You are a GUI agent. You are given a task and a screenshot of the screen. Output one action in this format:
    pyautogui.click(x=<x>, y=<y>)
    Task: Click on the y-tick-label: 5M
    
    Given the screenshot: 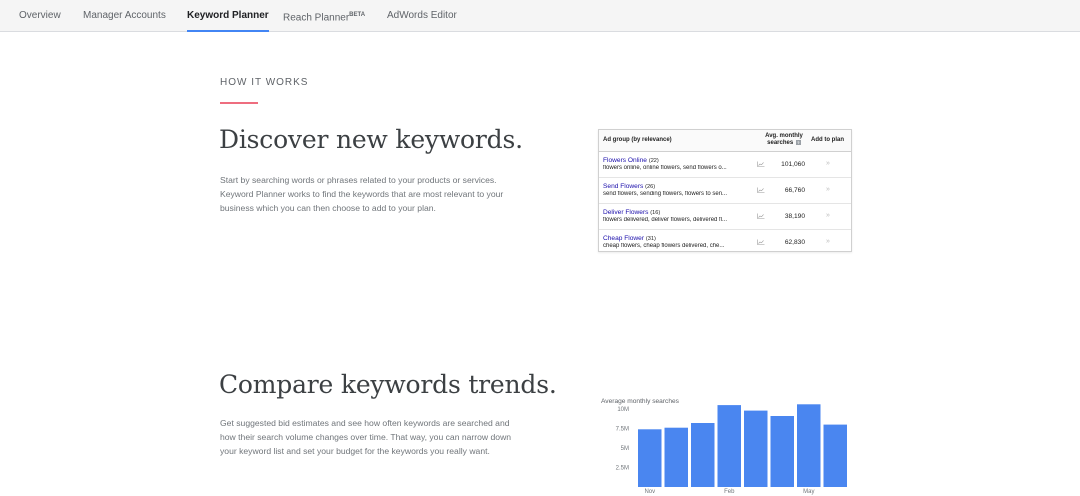 What is the action you would take?
    pyautogui.click(x=625, y=449)
    